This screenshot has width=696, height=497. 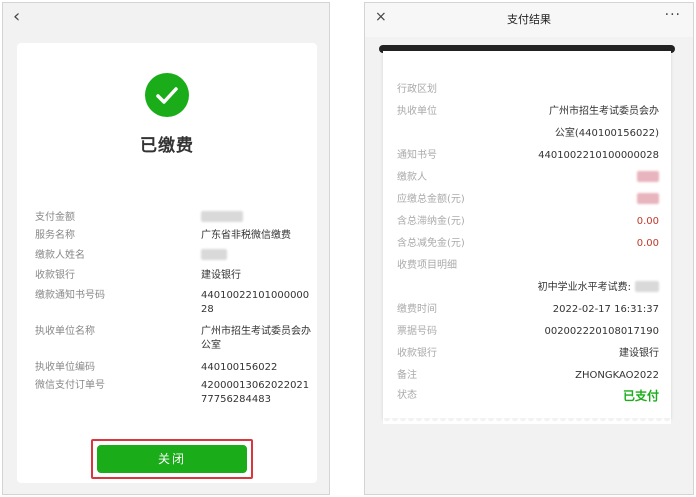 I want to click on close-button: 关闭, so click(x=172, y=459).